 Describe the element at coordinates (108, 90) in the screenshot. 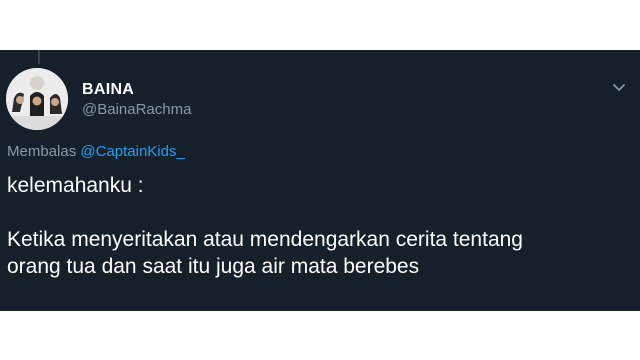

I see `display-name: BAINA` at that location.